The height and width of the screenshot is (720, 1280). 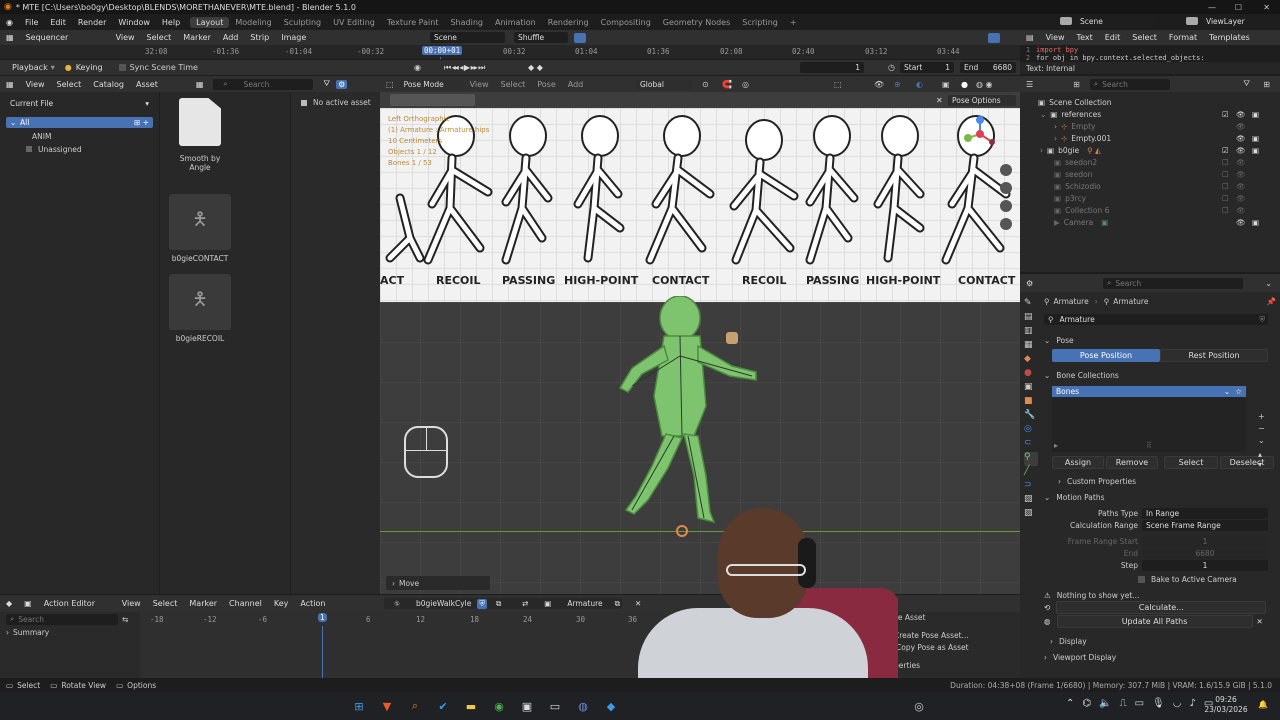 What do you see at coordinates (1205, 513) in the screenshot?
I see `paths-type-dropdown: In Range` at bounding box center [1205, 513].